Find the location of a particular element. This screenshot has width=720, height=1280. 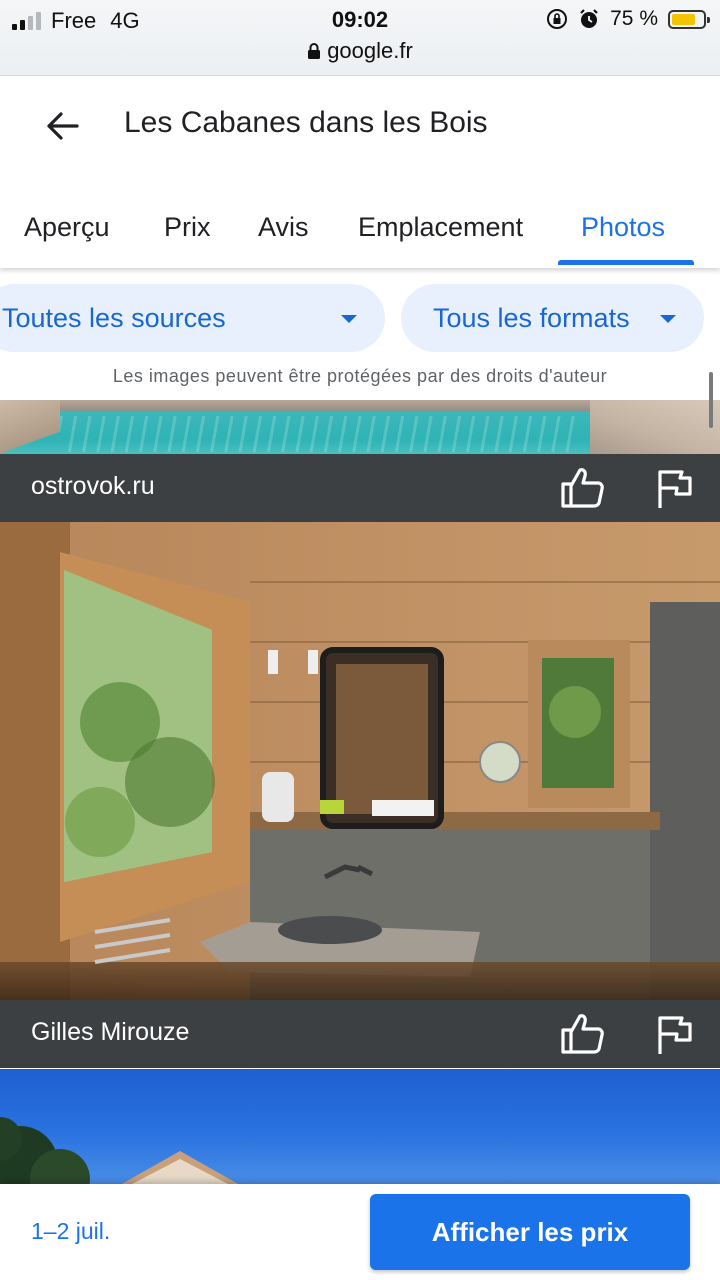

tab-avis: Avis is located at coordinates (283, 227).